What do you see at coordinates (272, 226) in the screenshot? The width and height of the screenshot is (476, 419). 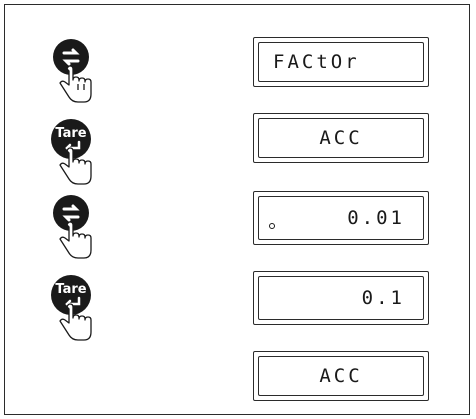 I see `stability-indicator-icon` at bounding box center [272, 226].